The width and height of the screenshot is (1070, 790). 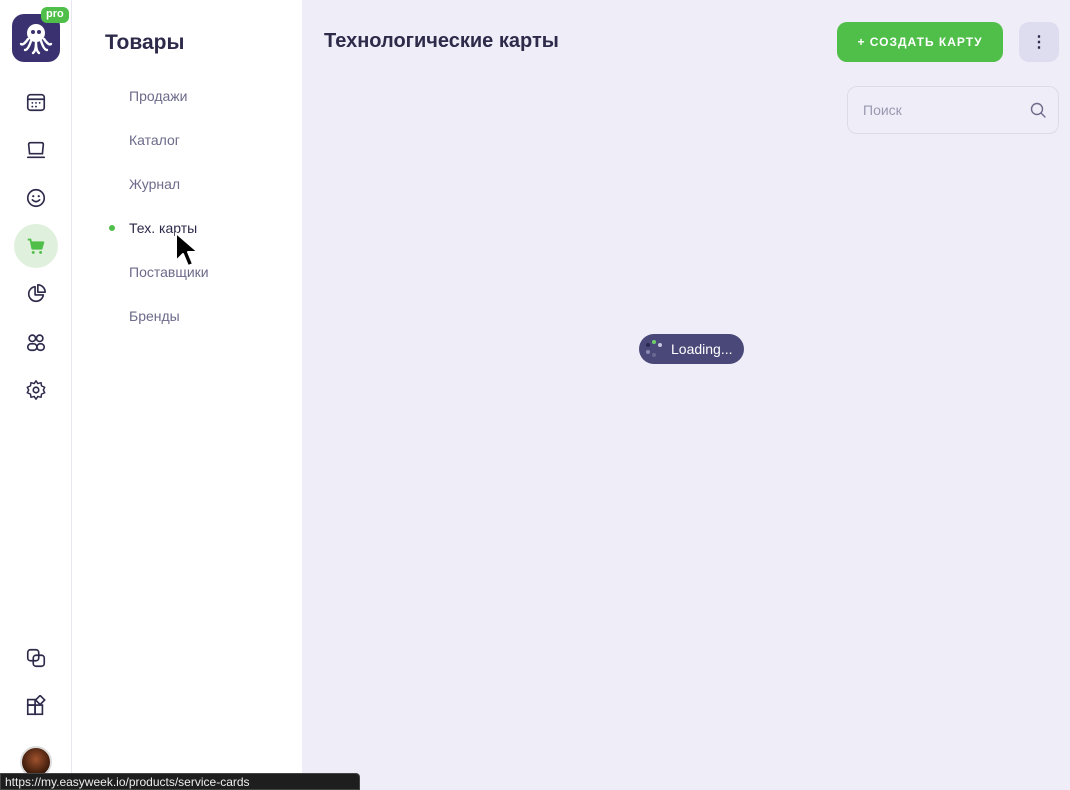 What do you see at coordinates (920, 42) in the screenshot?
I see `create-card-button: + СОЗДАТЬ КАРТУ` at bounding box center [920, 42].